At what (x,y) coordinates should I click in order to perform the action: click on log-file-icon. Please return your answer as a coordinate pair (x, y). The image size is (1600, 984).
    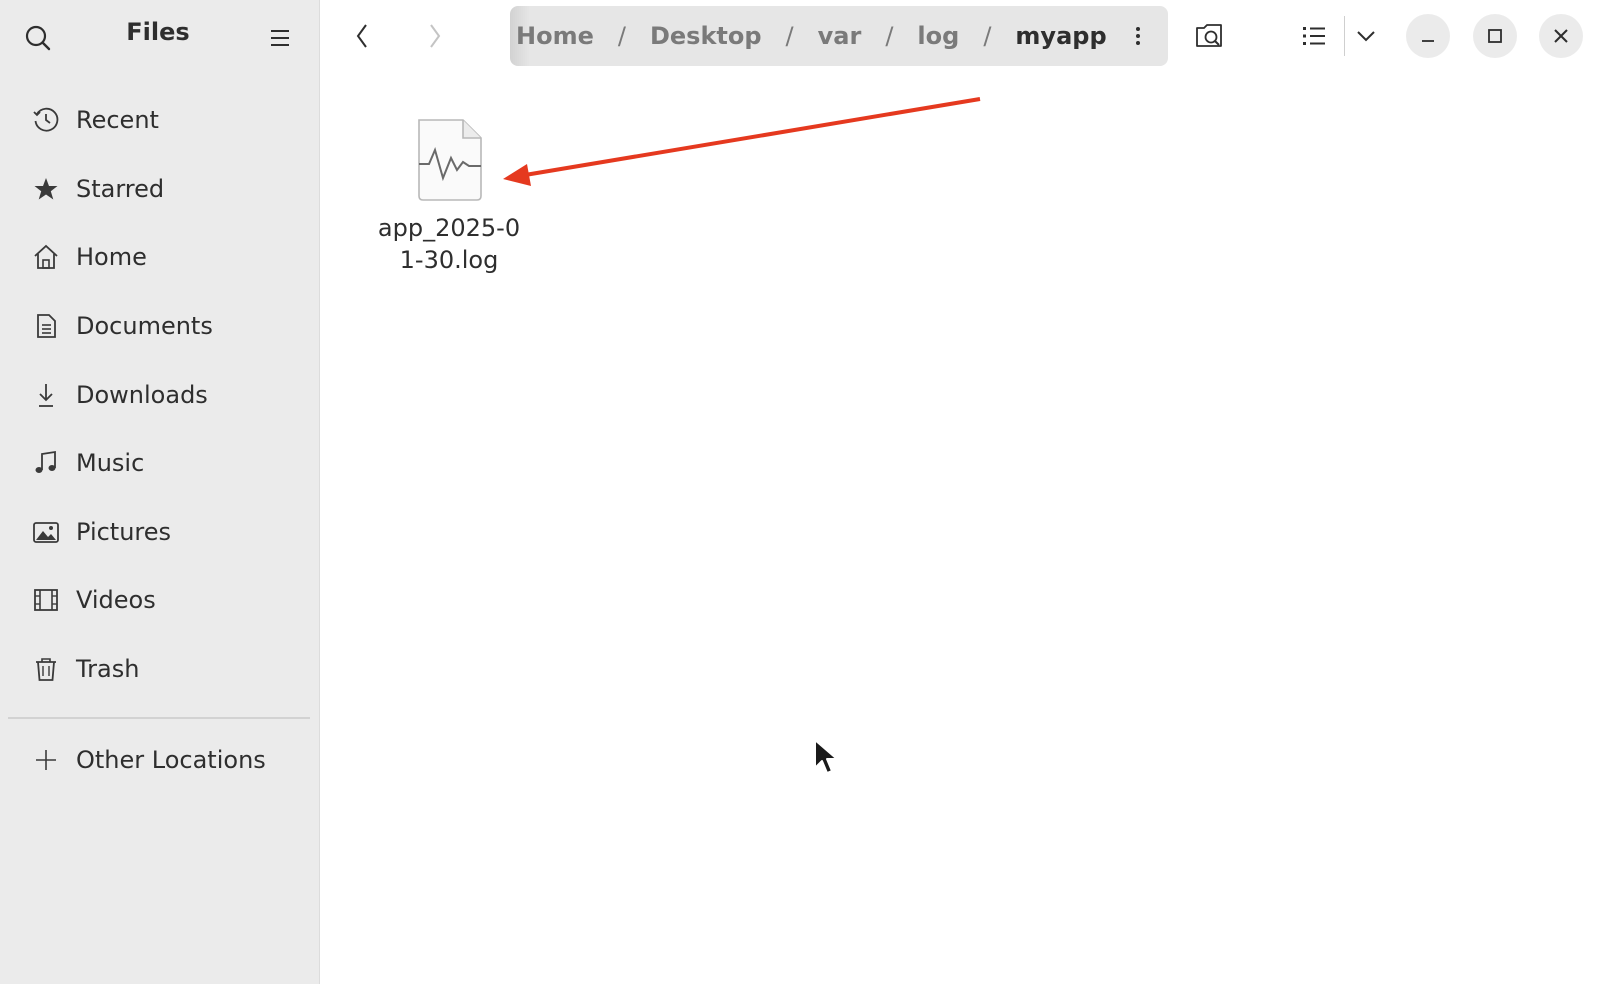
    Looking at the image, I should click on (450, 160).